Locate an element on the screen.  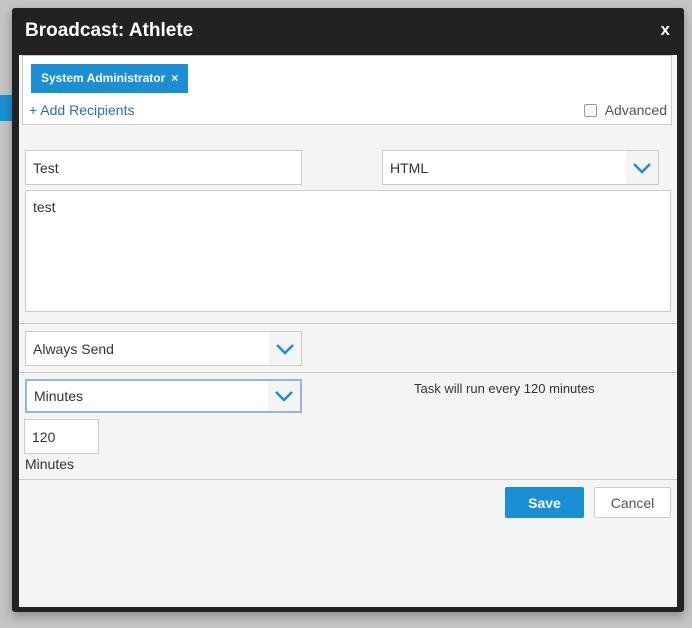
send-condition-select: Always Send is located at coordinates (163, 348).